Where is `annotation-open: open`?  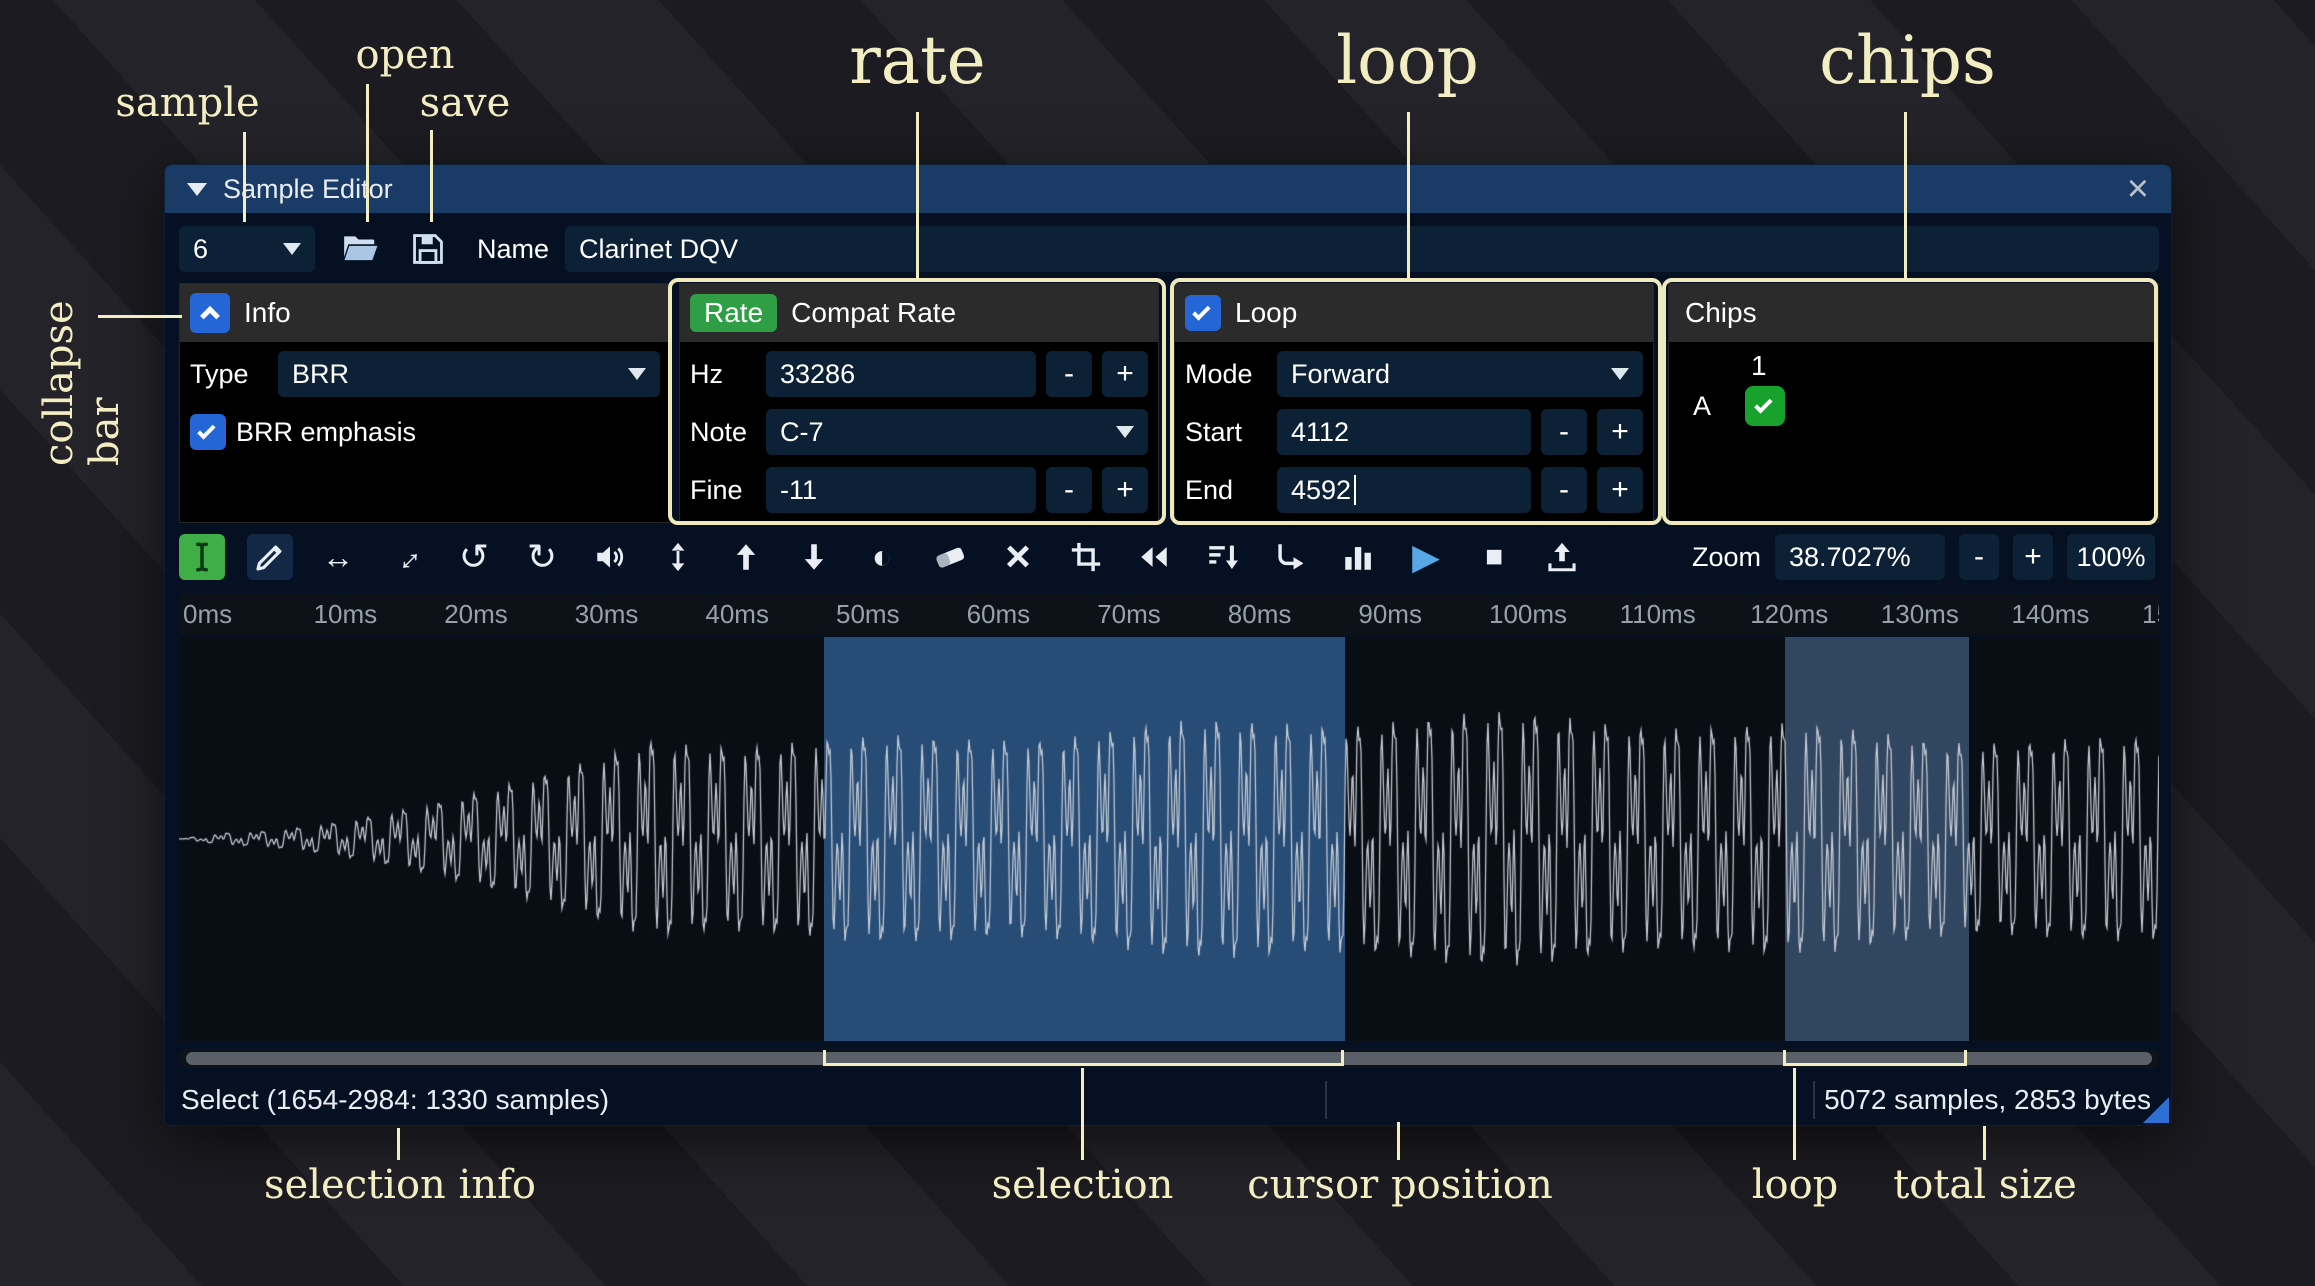
annotation-open: open is located at coordinates (405, 55).